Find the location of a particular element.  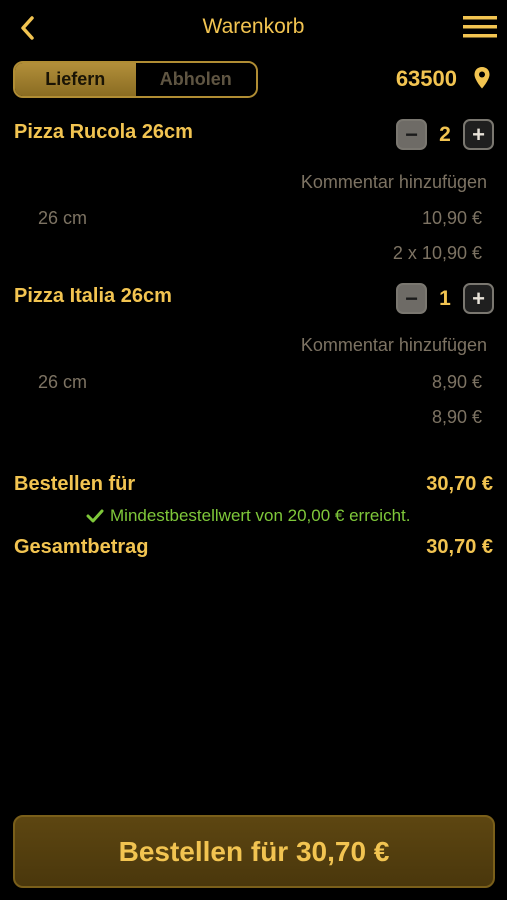

item-quantity: 2 is located at coordinates (445, 134).